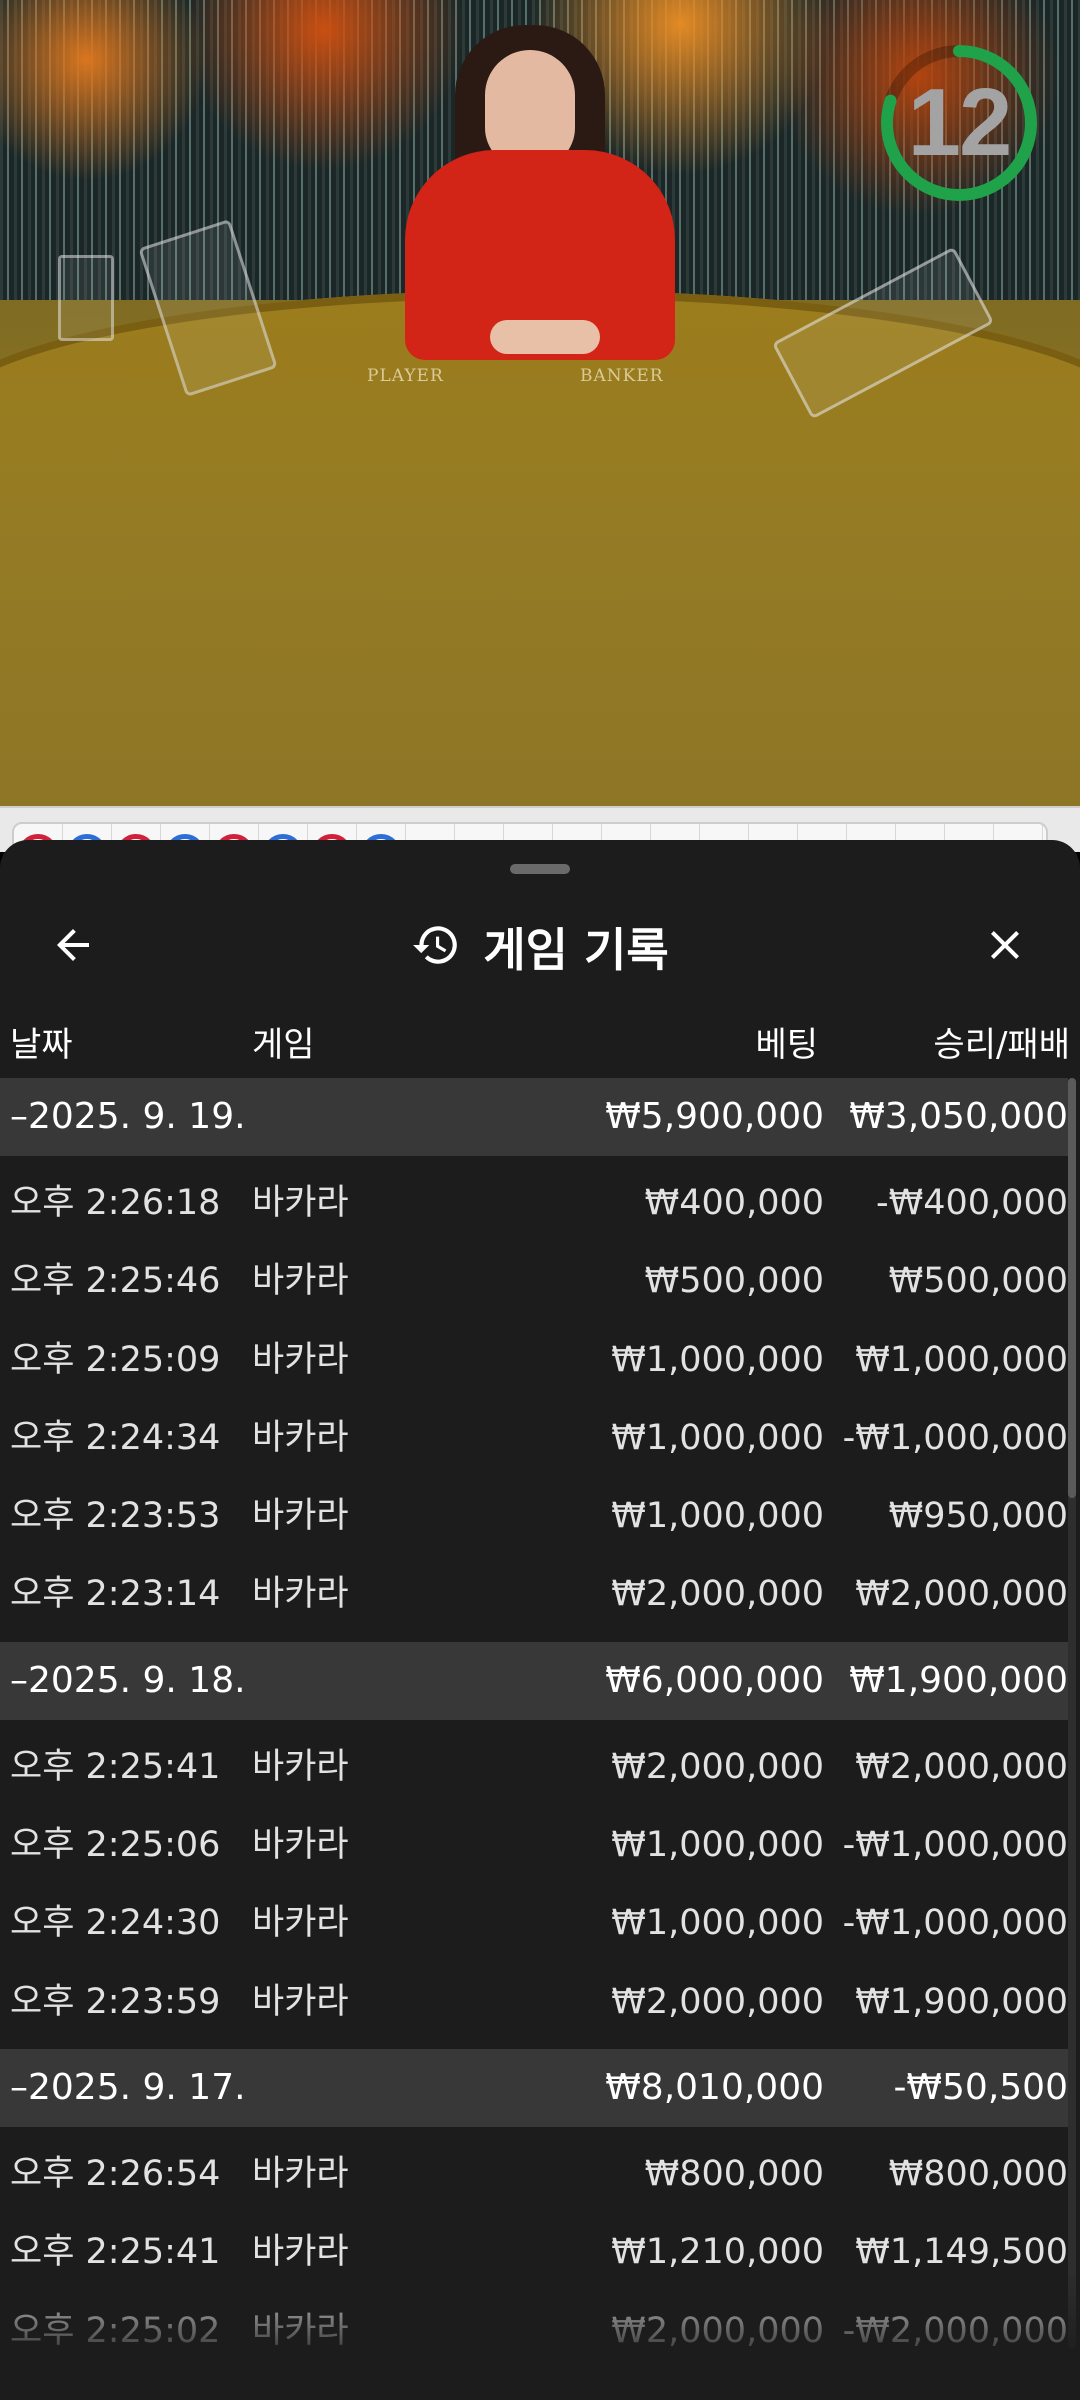 This screenshot has height=2400, width=1080. I want to click on date-group-header: –2025. 9. 19. ₩5,900,000 ₩3,050,000, so click(534, 1117).